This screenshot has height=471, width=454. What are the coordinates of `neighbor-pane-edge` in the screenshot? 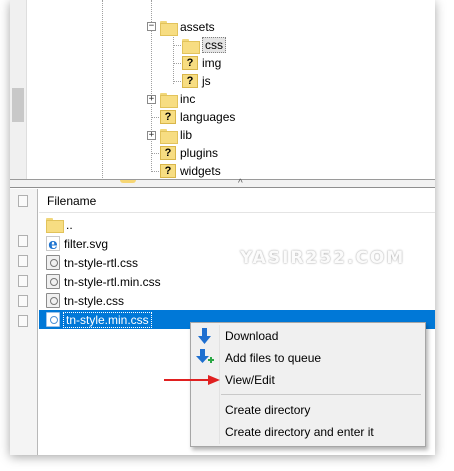 It's located at (24, 322).